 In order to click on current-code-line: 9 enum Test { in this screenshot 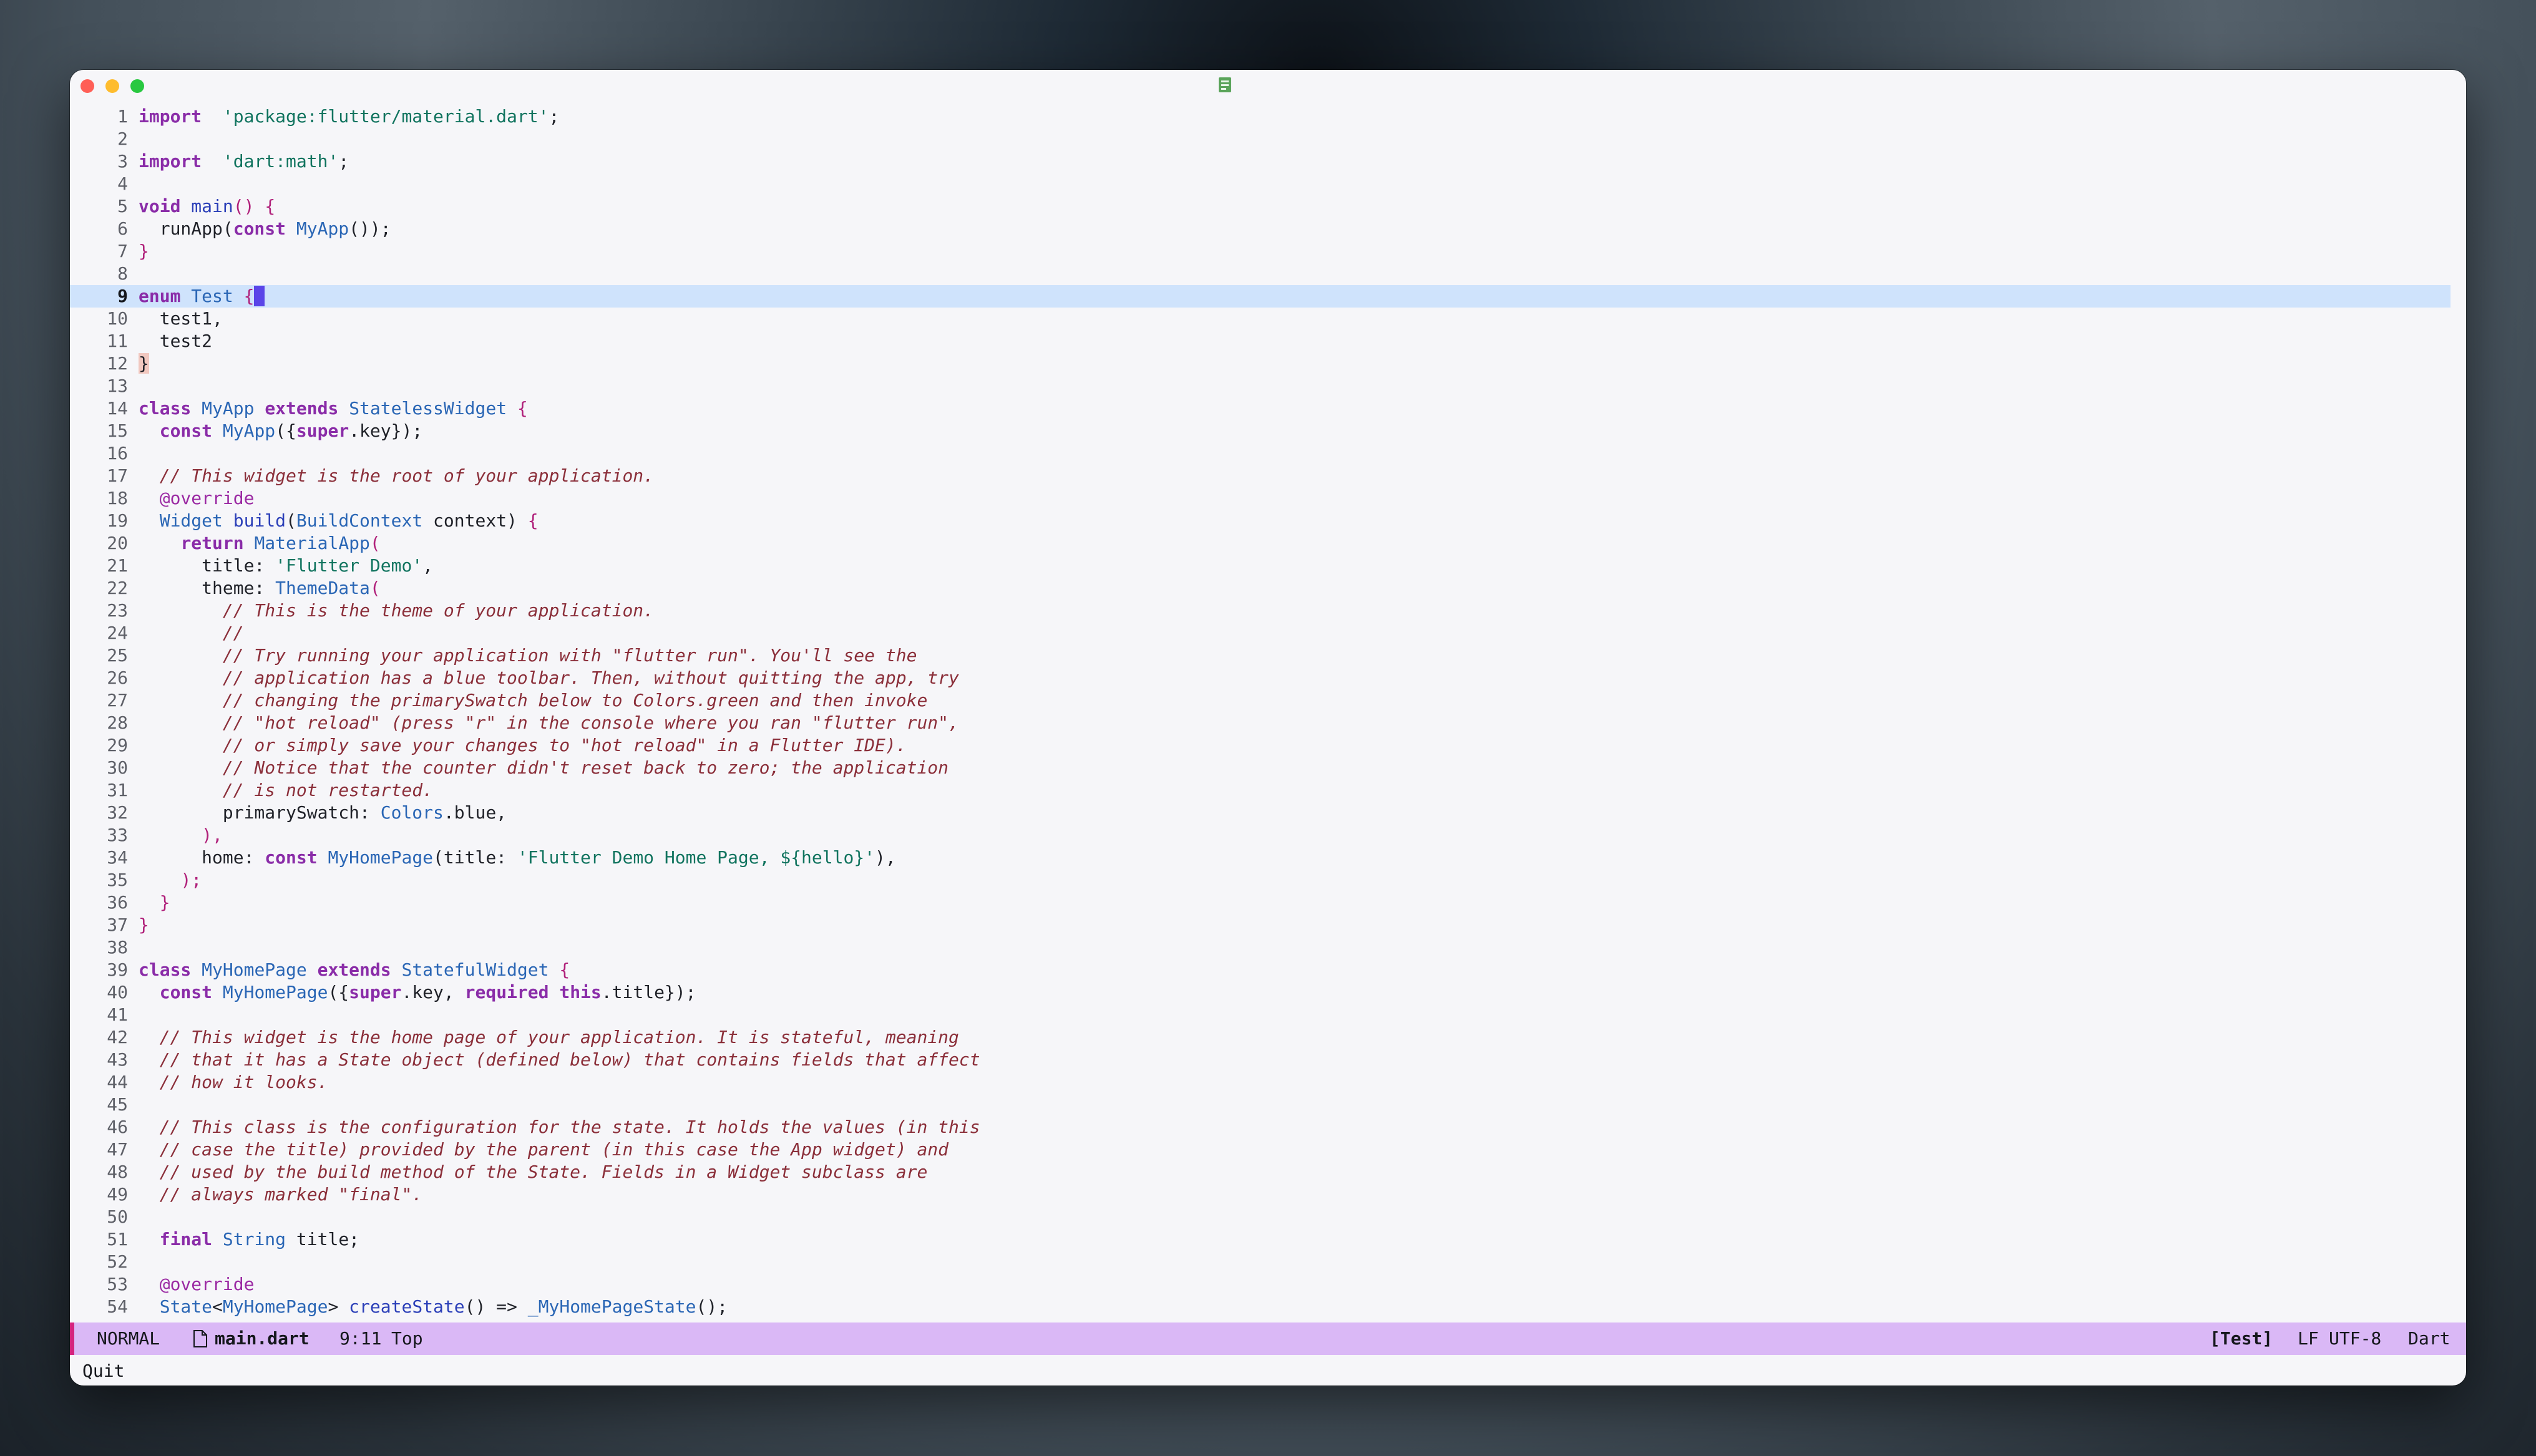, I will do `click(1260, 296)`.